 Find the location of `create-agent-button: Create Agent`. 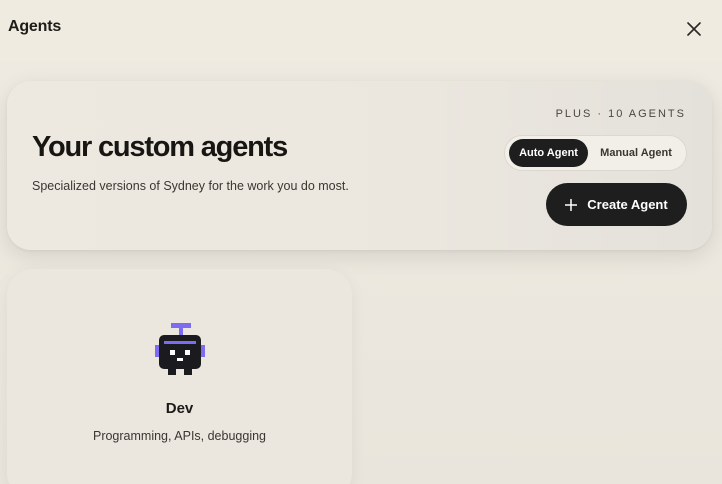

create-agent-button: Create Agent is located at coordinates (616, 204).